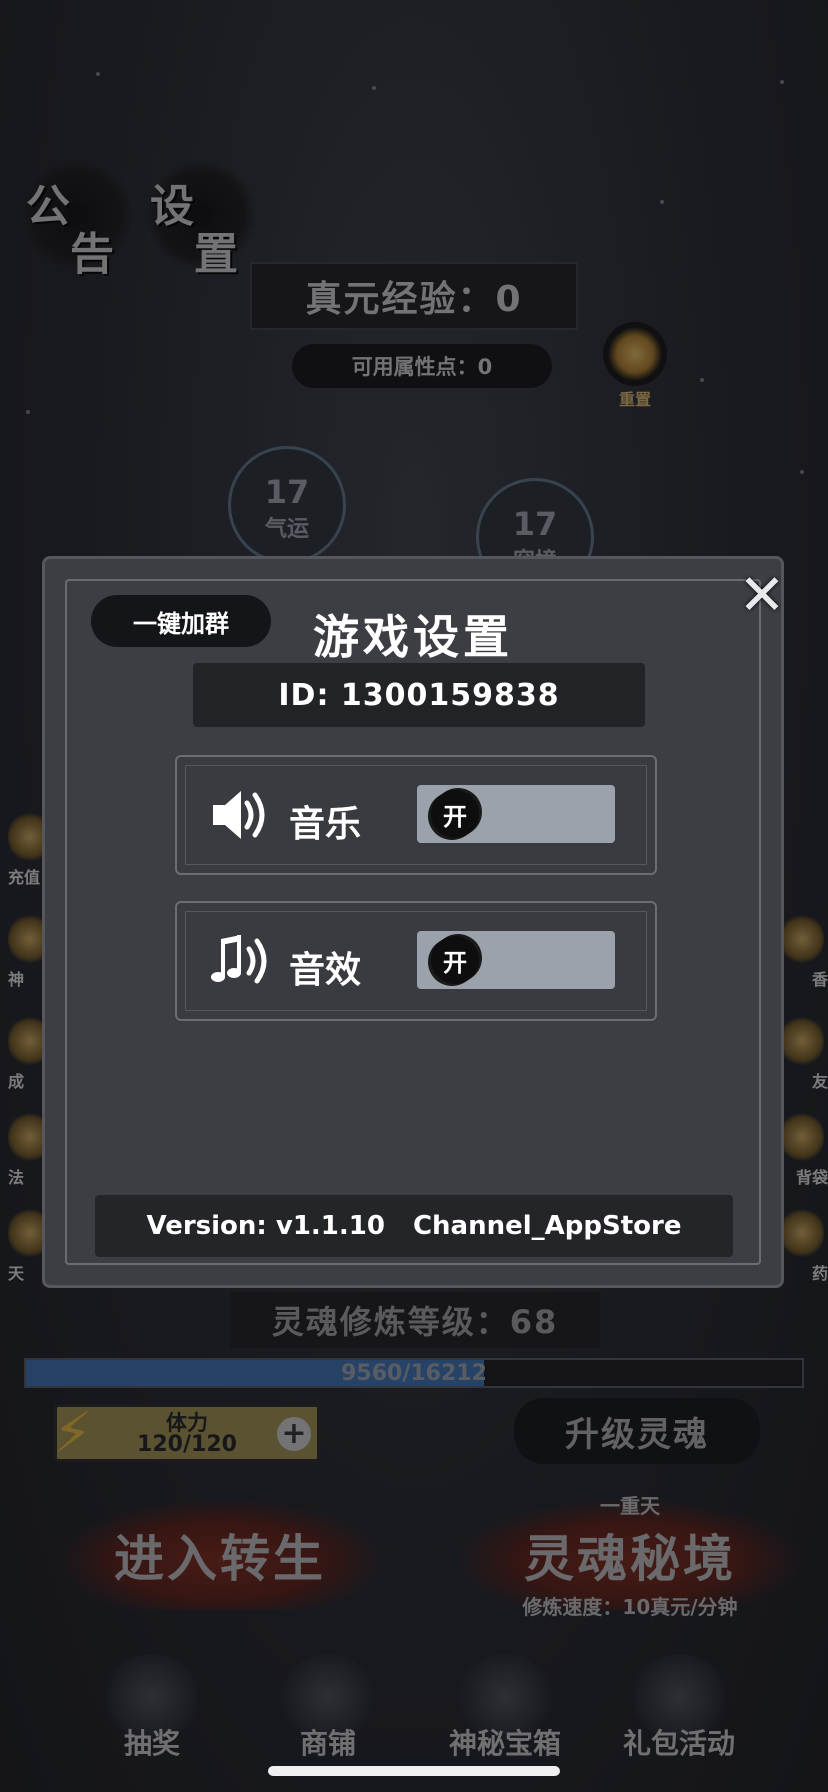 This screenshot has height=1792, width=828. Describe the element at coordinates (414, 1771) in the screenshot. I see `home-indicator` at that location.